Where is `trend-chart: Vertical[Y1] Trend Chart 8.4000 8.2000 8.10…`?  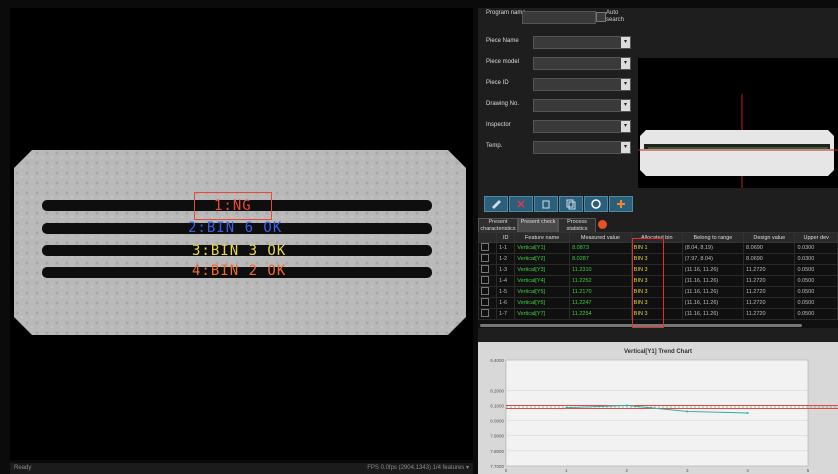
trend-chart: Vertical[Y1] Trend Chart 8.4000 8.2000 8.10… is located at coordinates (658, 408).